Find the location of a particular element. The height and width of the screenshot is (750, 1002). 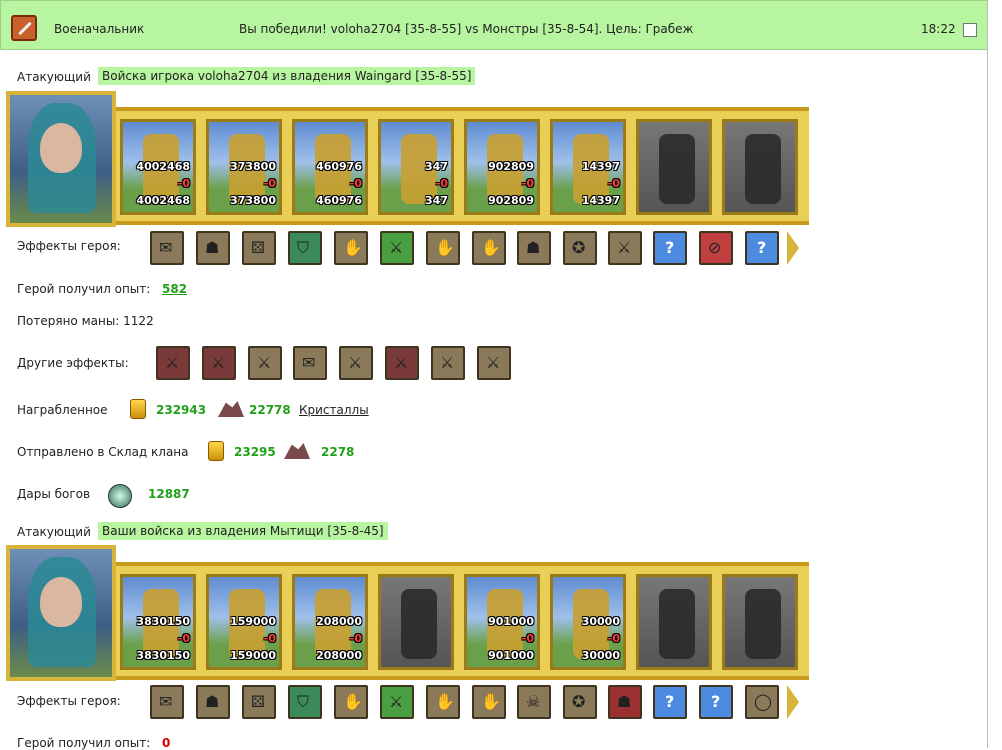

unit-slot: 4002468 -0 4002468 is located at coordinates (158, 167).